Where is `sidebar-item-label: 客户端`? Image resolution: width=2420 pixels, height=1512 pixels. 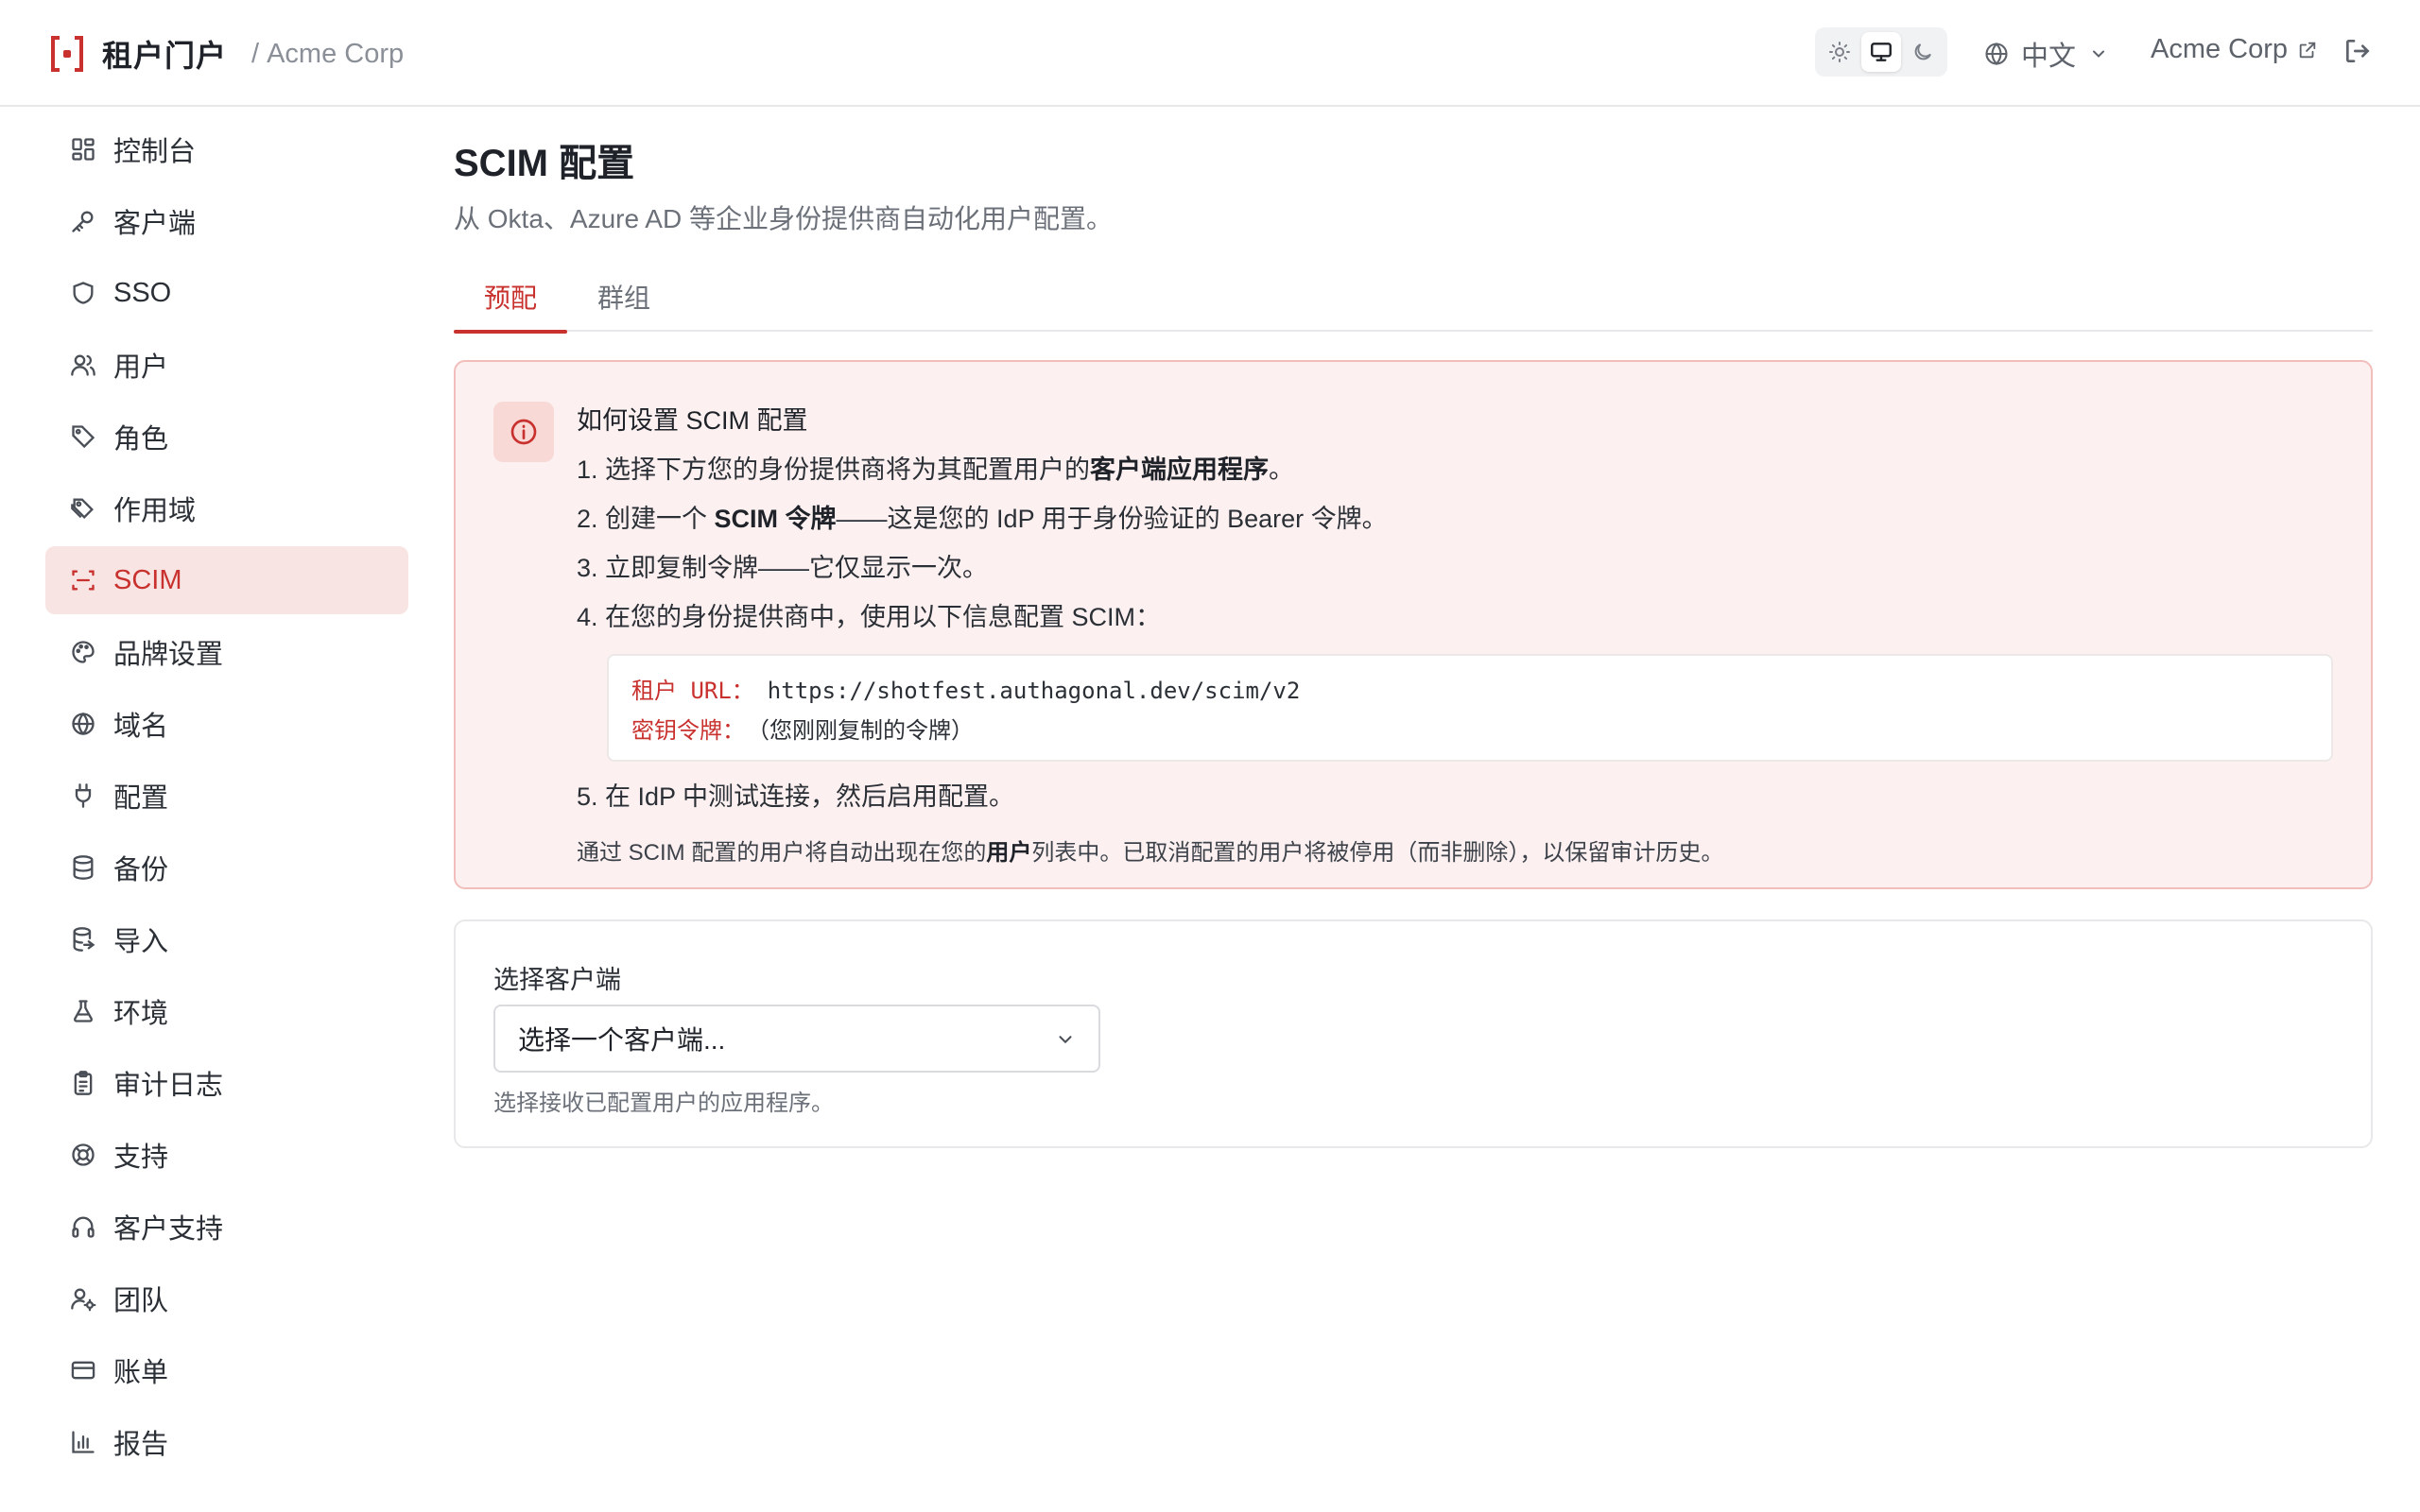
sidebar-item-label: 客户端 is located at coordinates (155, 224).